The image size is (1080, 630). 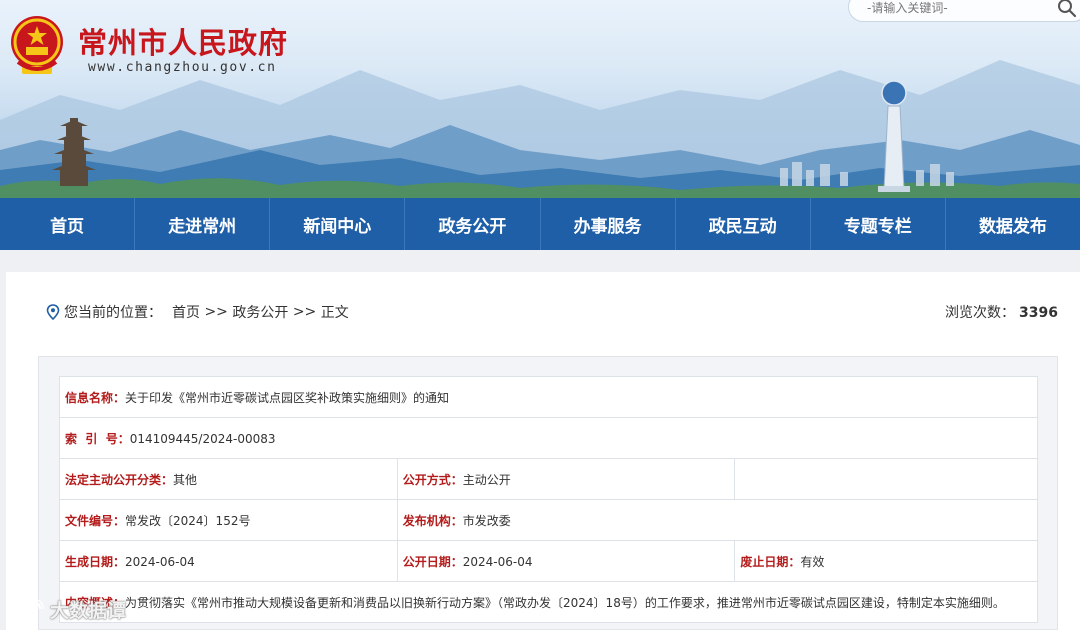 What do you see at coordinates (980, 313) in the screenshot?
I see `view-count-label: 浏览次数：` at bounding box center [980, 313].